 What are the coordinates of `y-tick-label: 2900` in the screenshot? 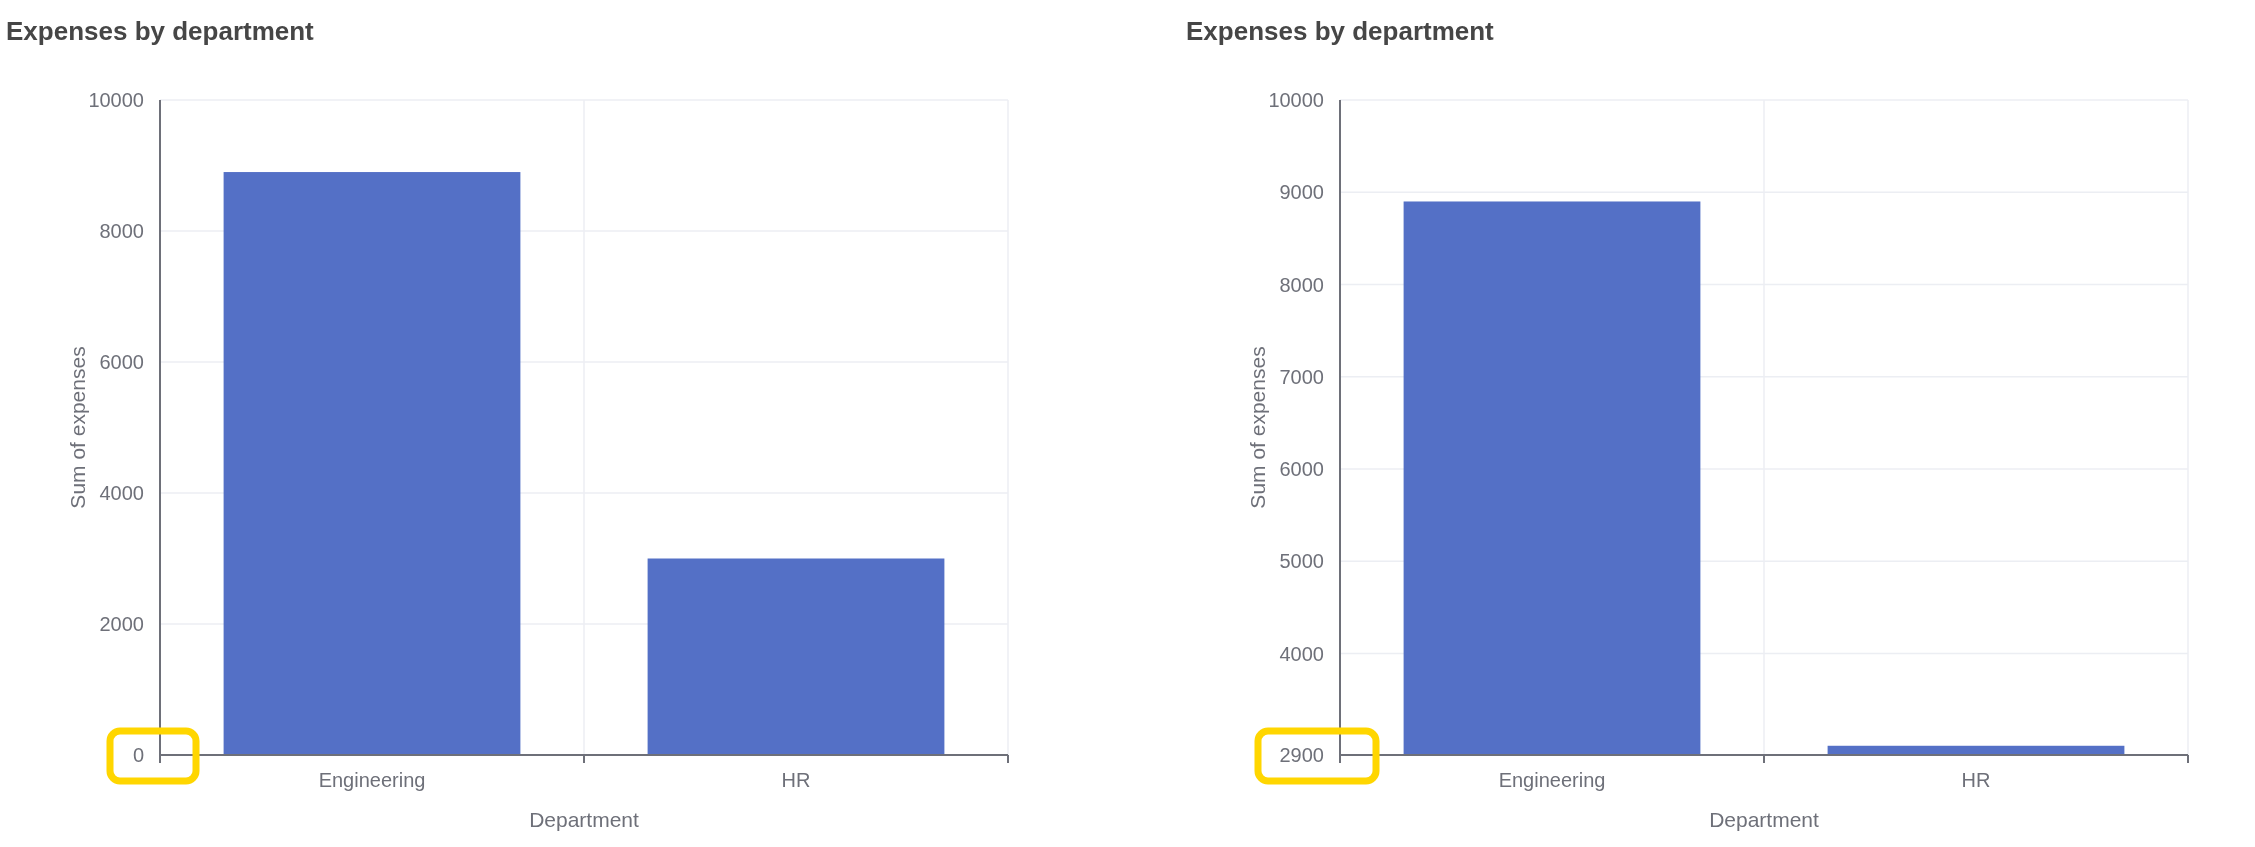 It's located at (1301, 755).